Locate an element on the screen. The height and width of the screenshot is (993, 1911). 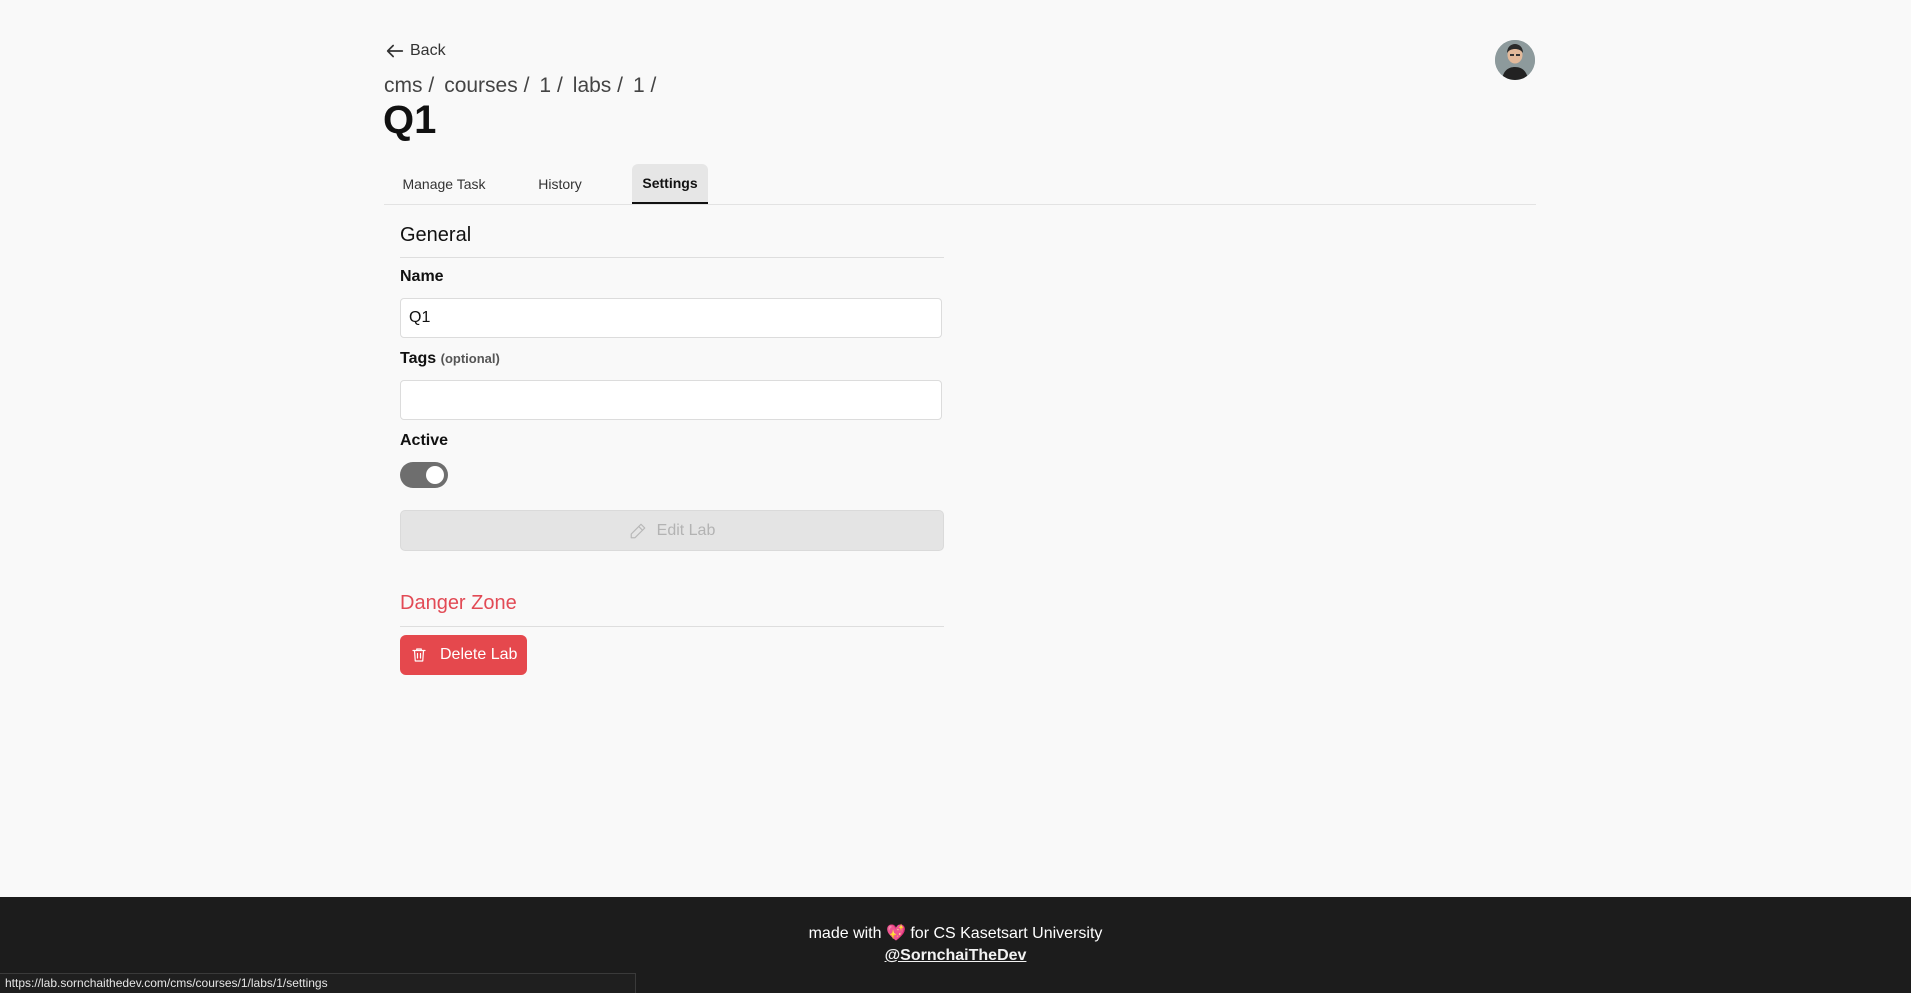
breadcrumb-item-cms: cms is located at coordinates (403, 85).